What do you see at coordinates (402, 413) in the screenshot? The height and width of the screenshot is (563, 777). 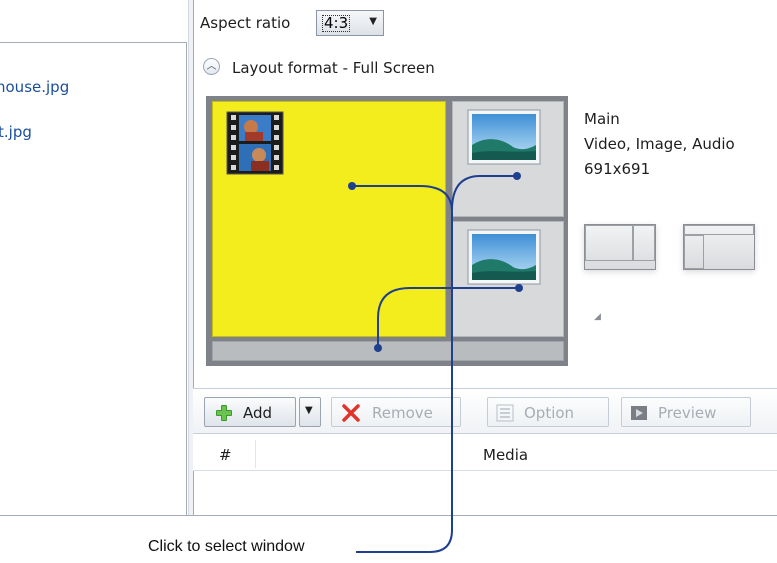 I see `remove-label: Remove` at bounding box center [402, 413].